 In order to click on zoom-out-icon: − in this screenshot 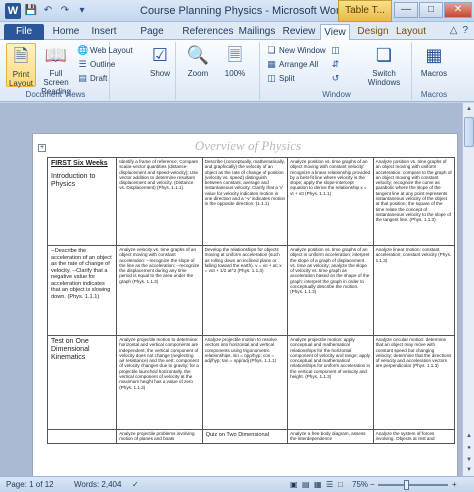, I will do `click(372, 484)`.